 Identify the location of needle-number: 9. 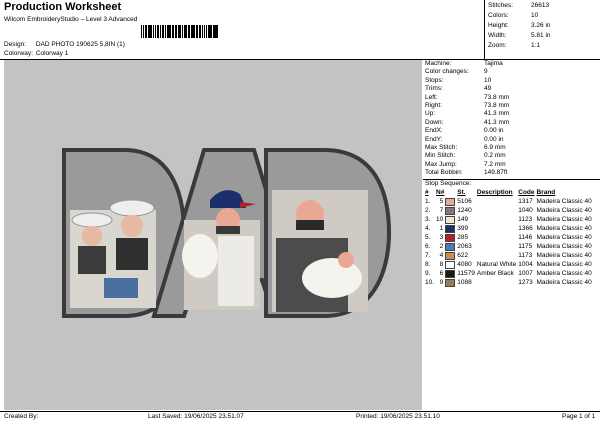
(441, 282).